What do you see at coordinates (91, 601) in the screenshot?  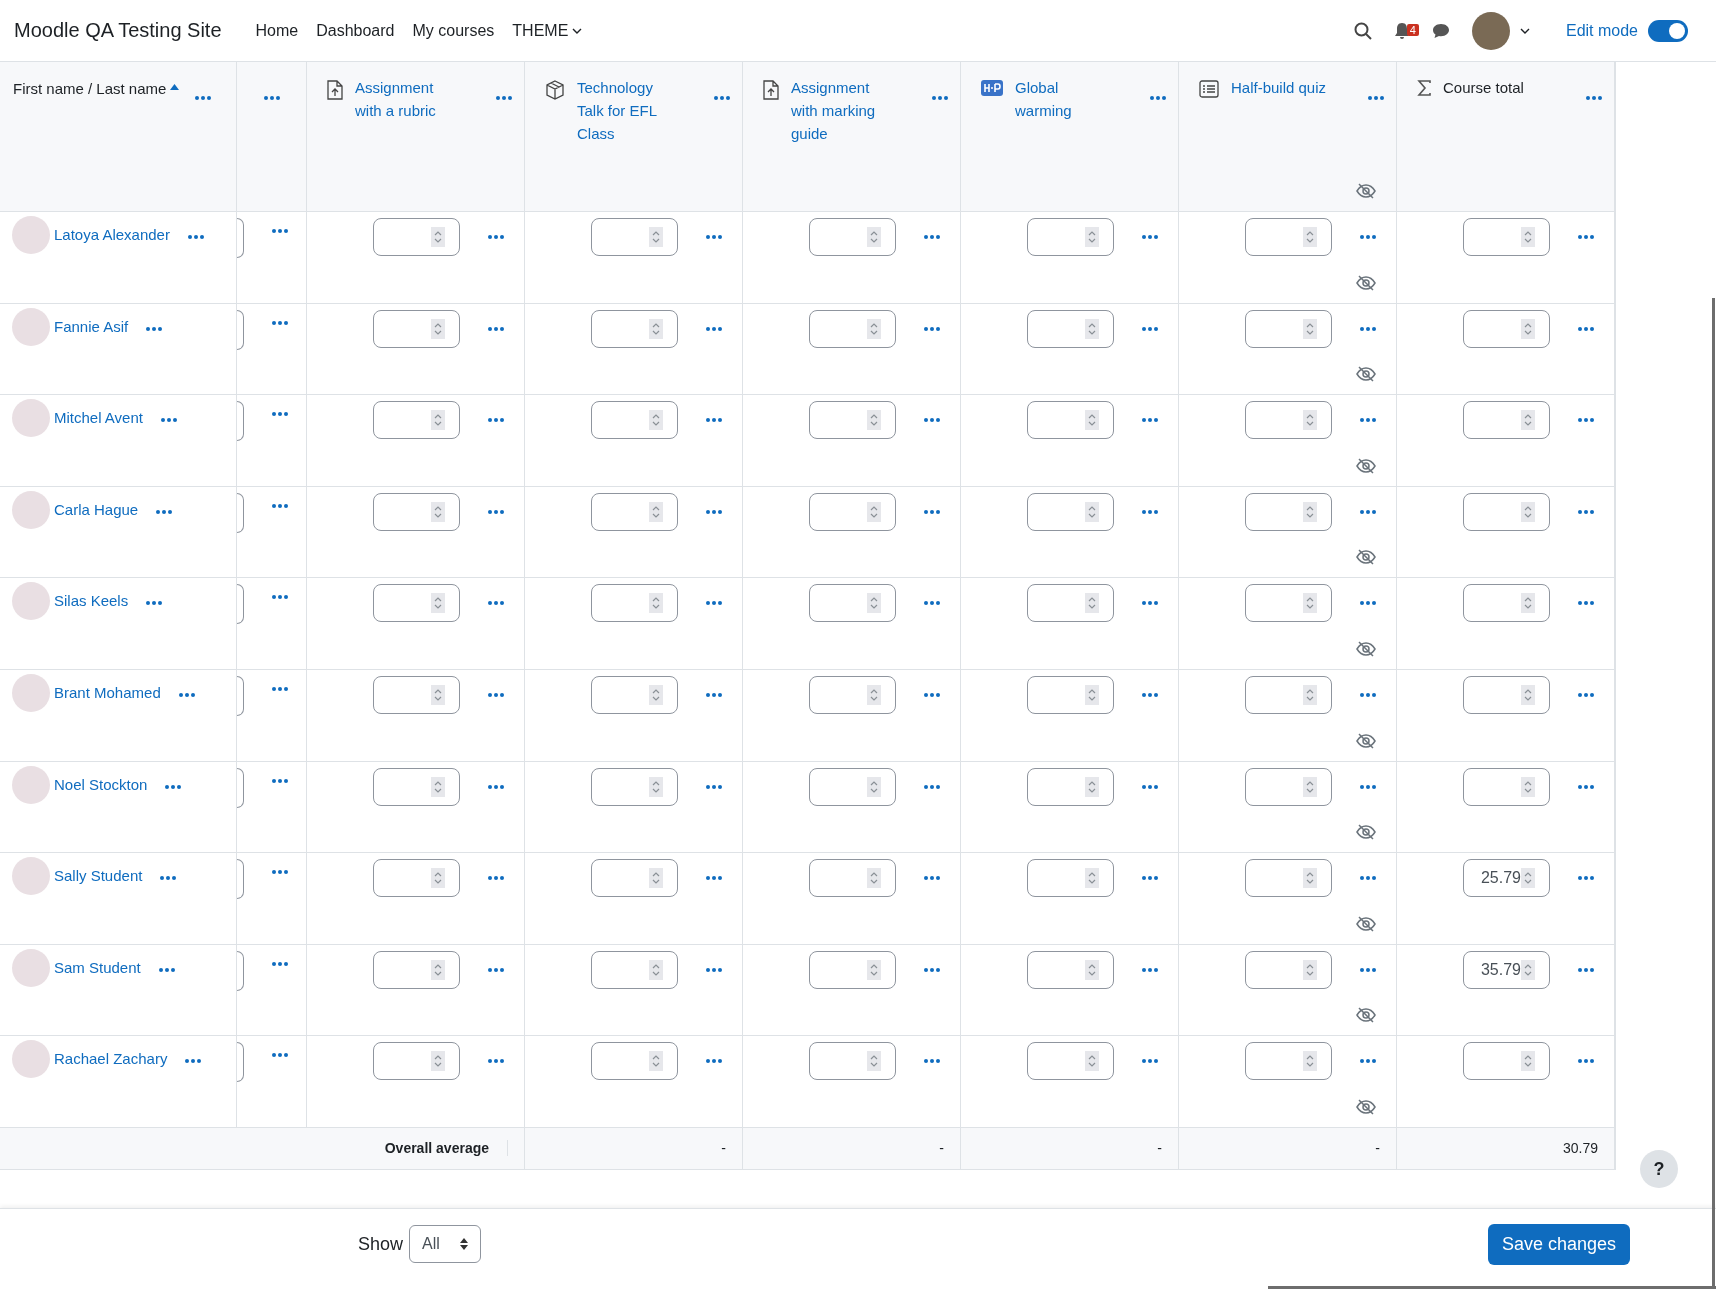 I see `student-name: Silas Keels` at bounding box center [91, 601].